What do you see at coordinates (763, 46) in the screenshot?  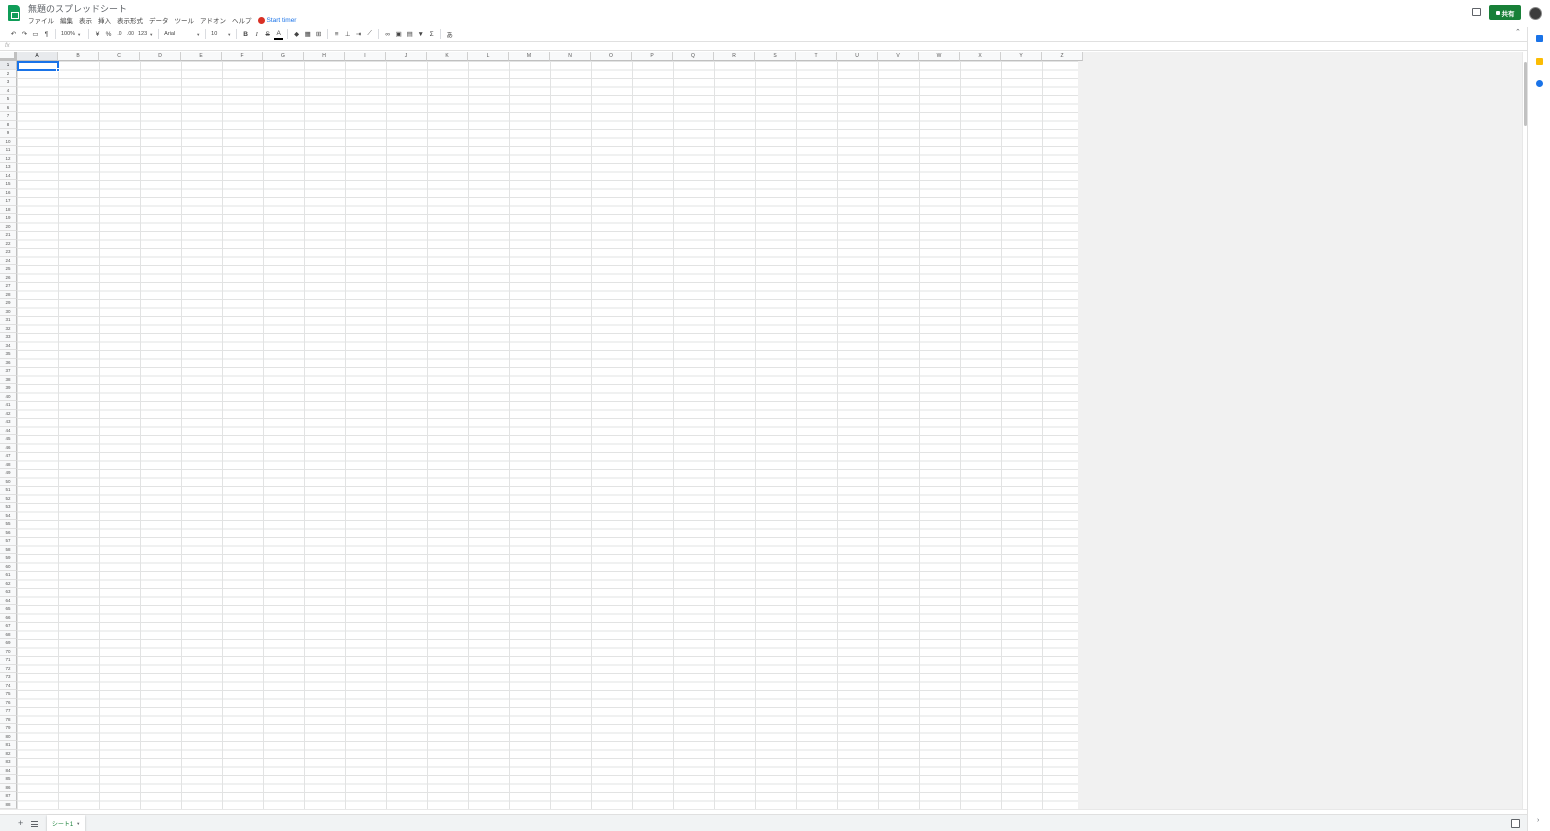 I see `formula-bar: fx` at bounding box center [763, 46].